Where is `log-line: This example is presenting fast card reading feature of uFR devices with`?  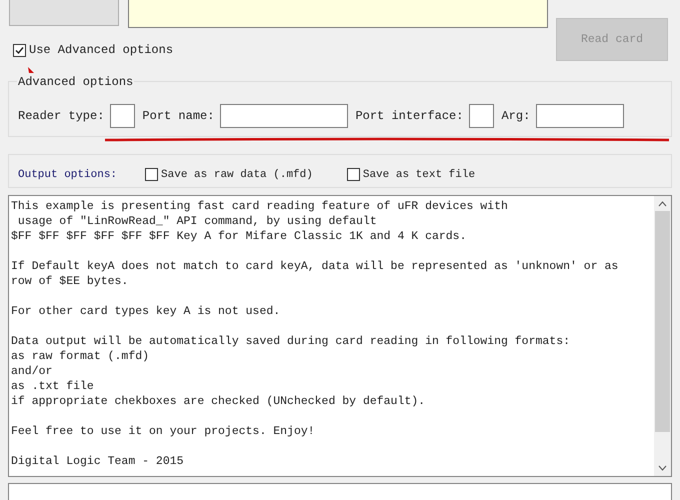
log-line: This example is presenting fast card reading feature of uFR devices with is located at coordinates (259, 206).